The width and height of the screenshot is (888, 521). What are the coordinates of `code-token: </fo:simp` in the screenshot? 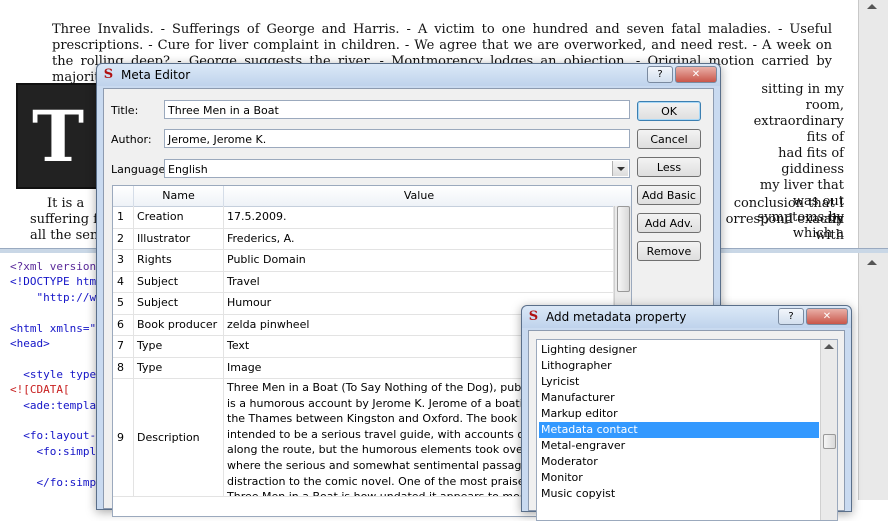 It's located at (53, 482).